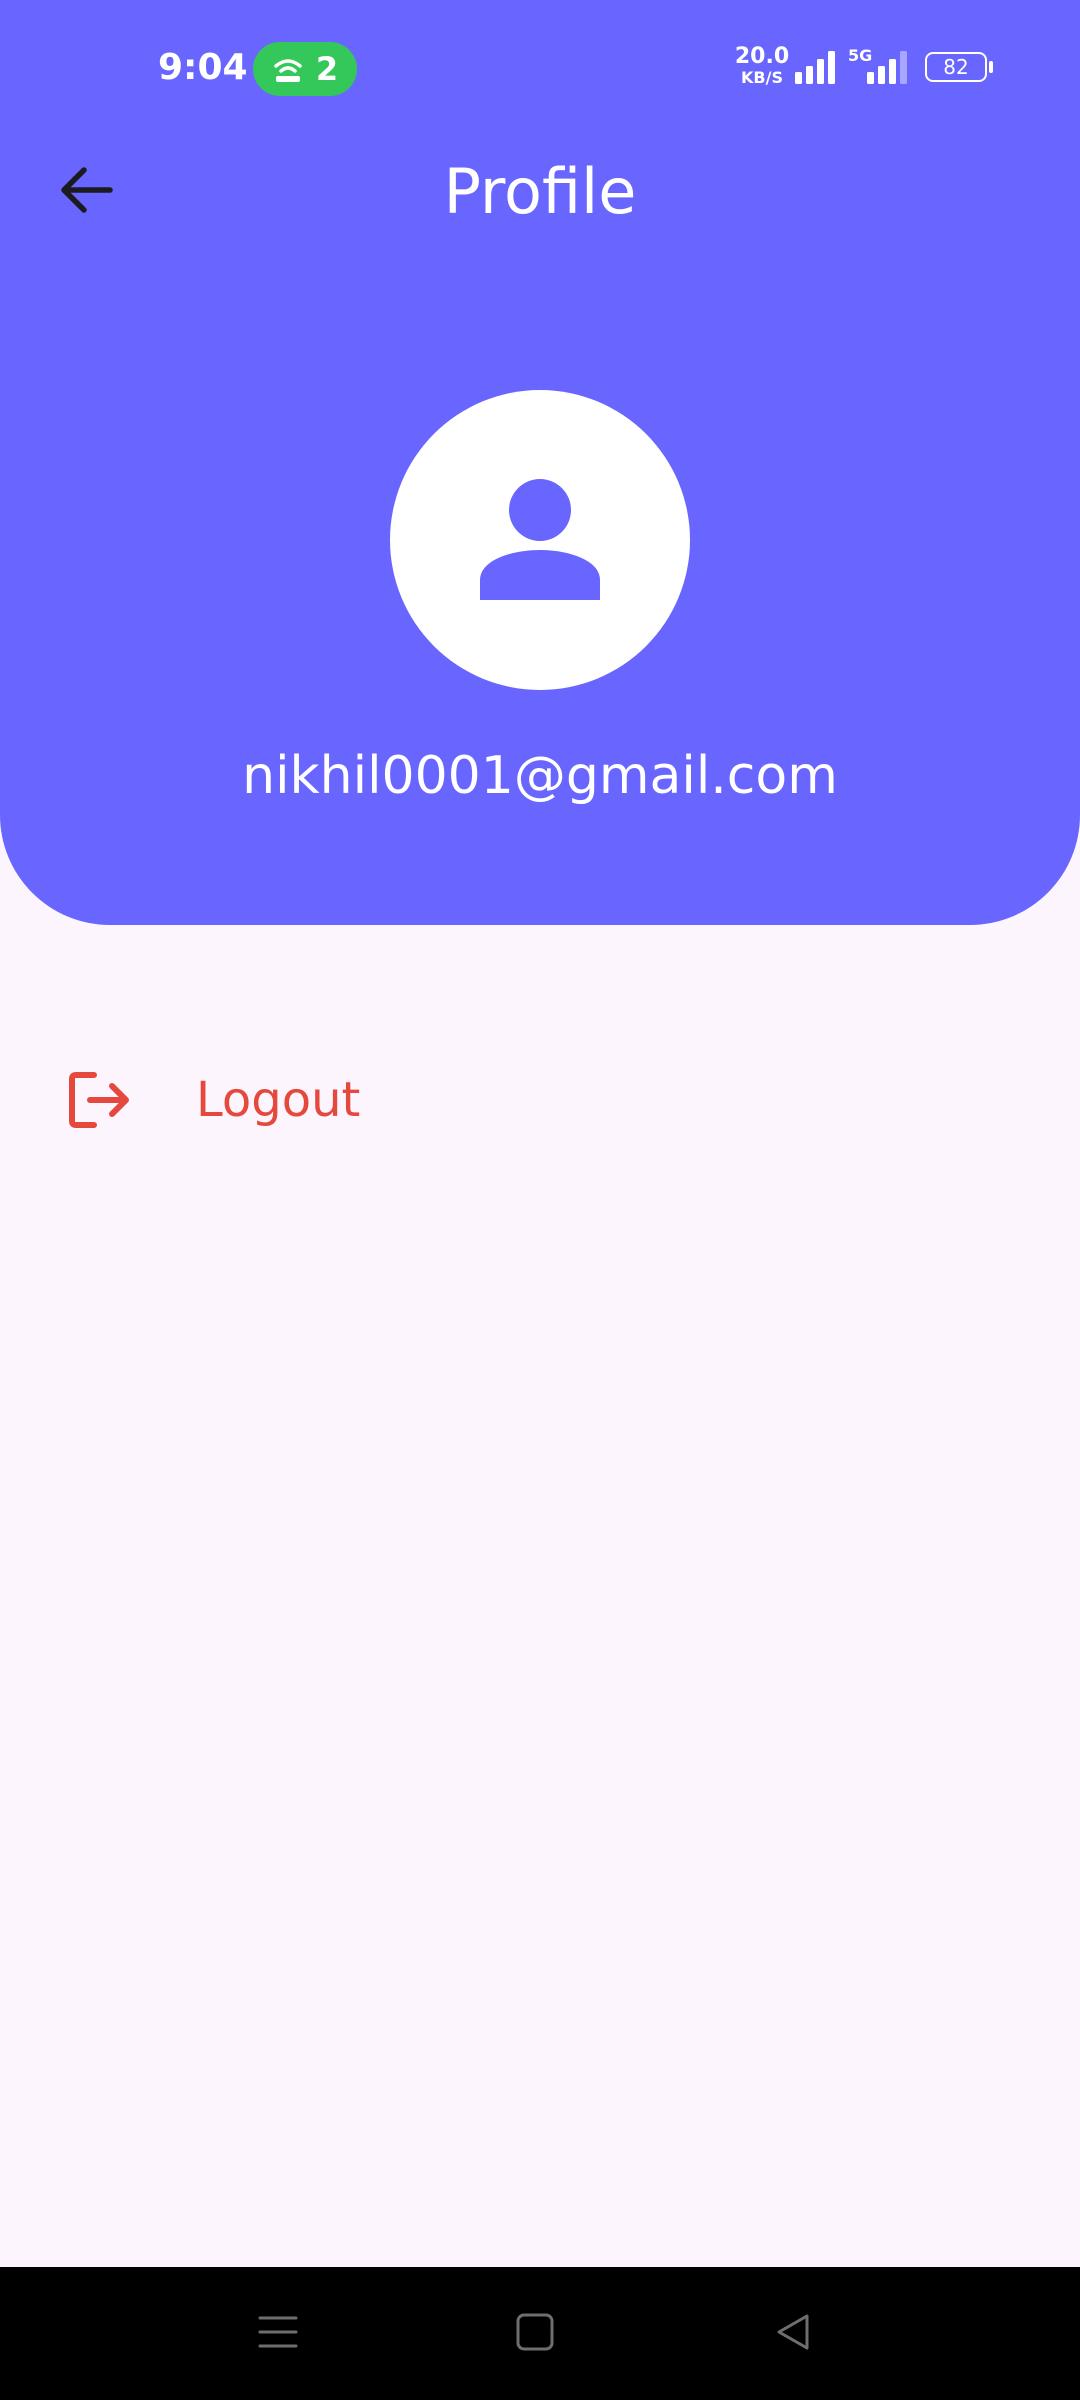  What do you see at coordinates (762, 56) in the screenshot?
I see `network-speed-value: 20.0` at bounding box center [762, 56].